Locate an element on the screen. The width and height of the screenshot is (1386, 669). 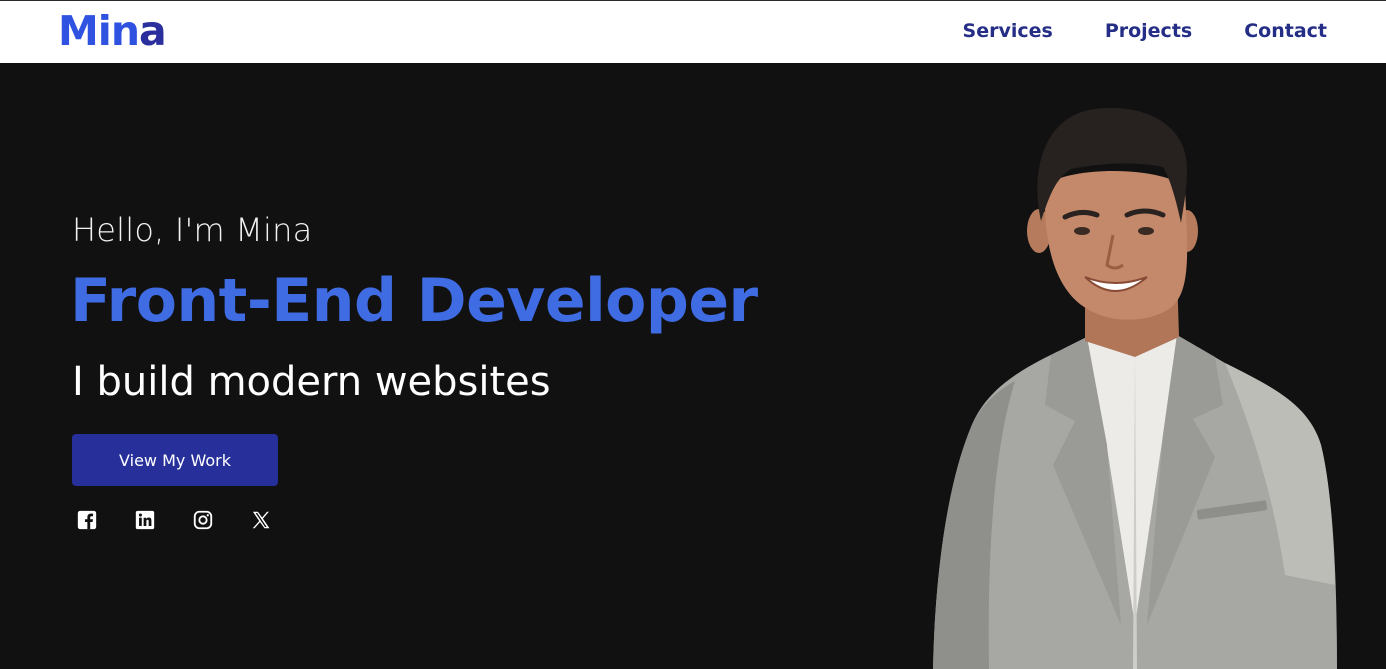
nav-link-services: Services is located at coordinates (1008, 31).